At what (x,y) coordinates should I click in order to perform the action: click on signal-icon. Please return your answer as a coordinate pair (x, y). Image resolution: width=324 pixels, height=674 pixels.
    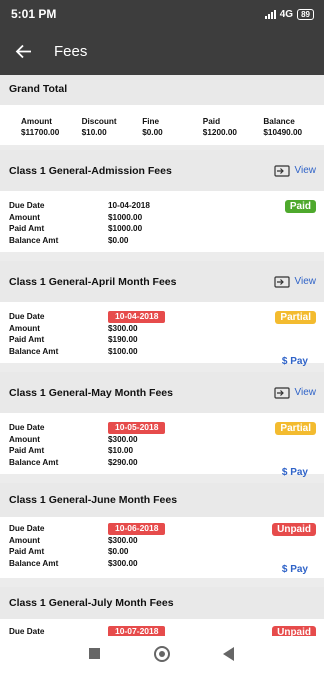
    Looking at the image, I should click on (270, 14).